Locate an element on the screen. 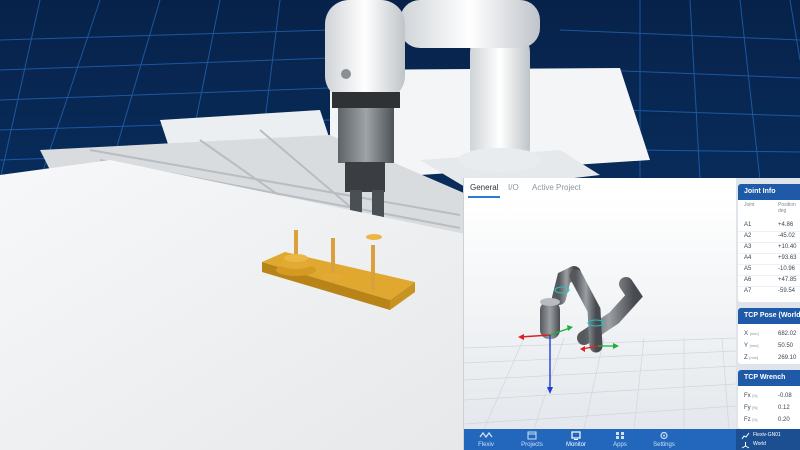 The image size is (800, 450). reference-frame: World is located at coordinates (759, 444).